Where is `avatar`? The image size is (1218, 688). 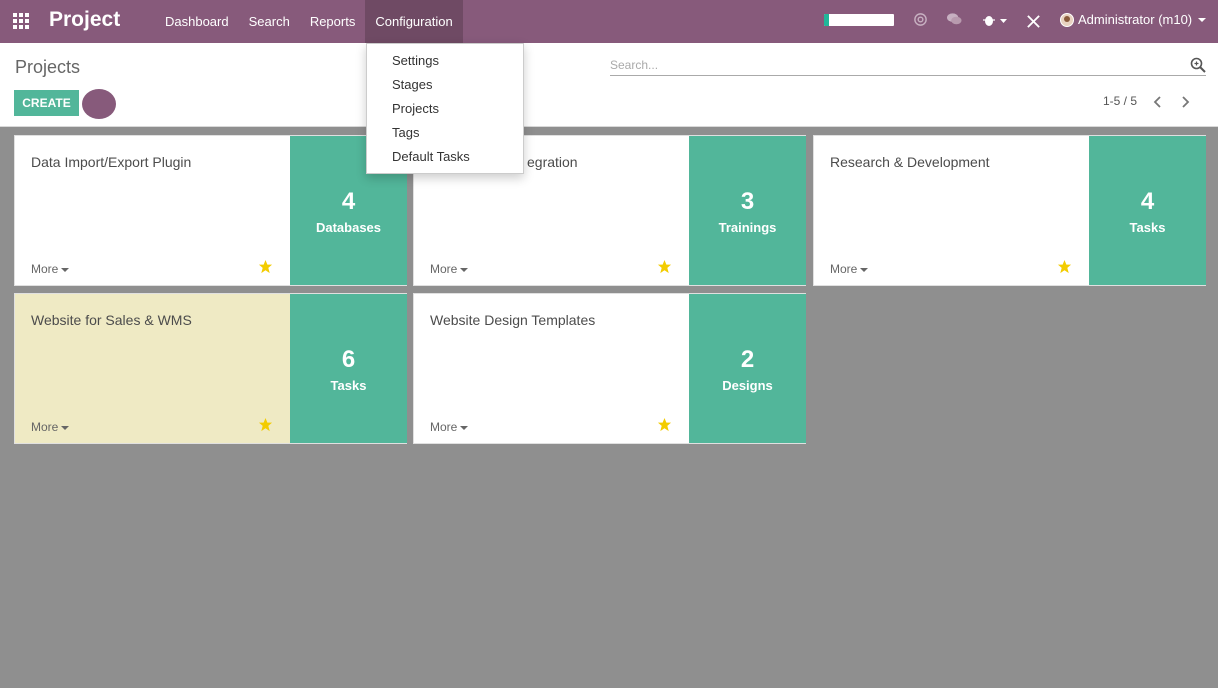 avatar is located at coordinates (1067, 19).